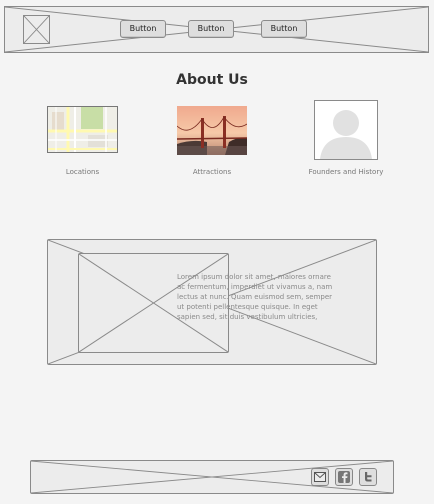 The image size is (434, 504). Describe the element at coordinates (368, 477) in the screenshot. I see `twitter-icon` at that location.